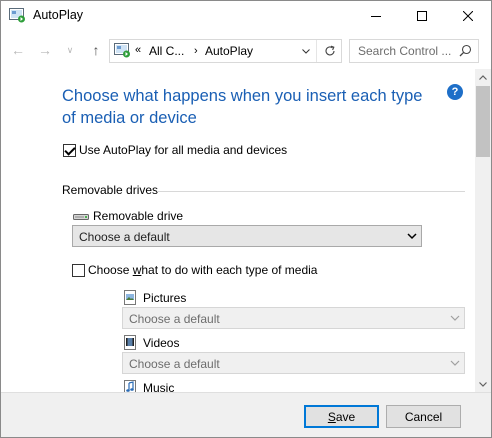  I want to click on videos-select: Choose a default, so click(293, 363).